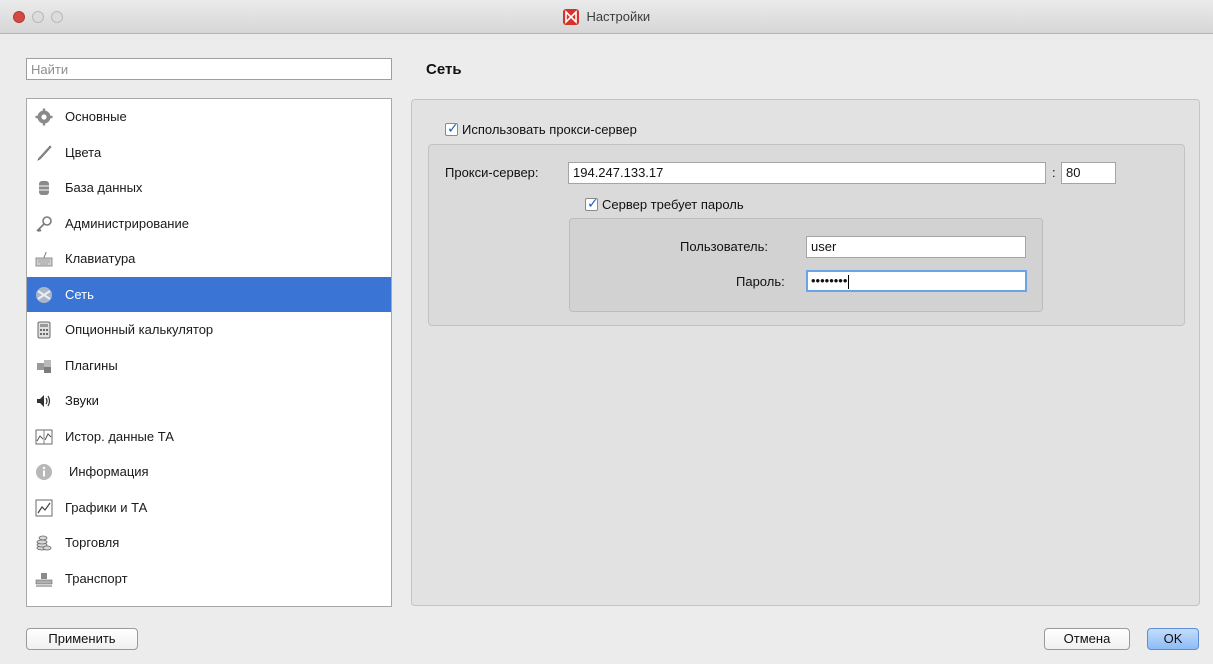 The height and width of the screenshot is (664, 1213). Describe the element at coordinates (916, 247) in the screenshot. I see `username-field: user` at that location.